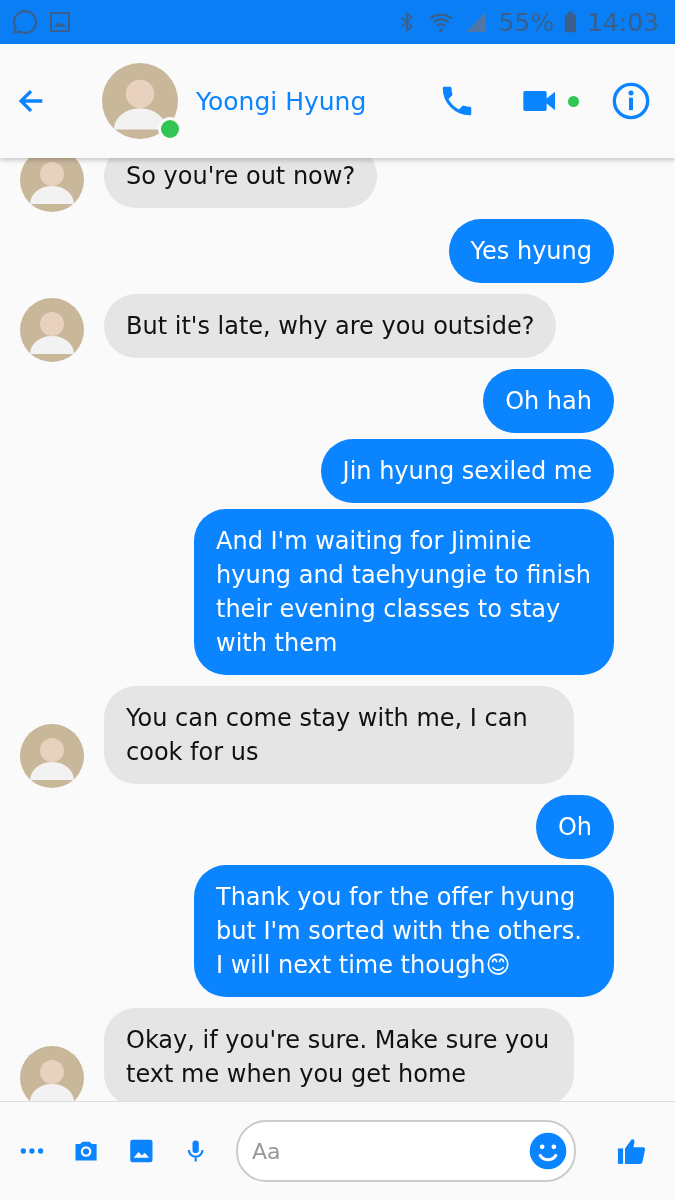 The width and height of the screenshot is (675, 1200). I want to click on info-icon, so click(631, 101).